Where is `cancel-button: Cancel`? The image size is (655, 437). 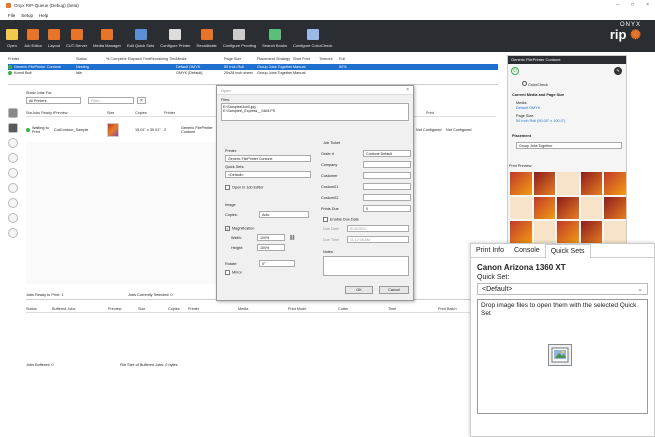 cancel-button: Cancel is located at coordinates (394, 290).